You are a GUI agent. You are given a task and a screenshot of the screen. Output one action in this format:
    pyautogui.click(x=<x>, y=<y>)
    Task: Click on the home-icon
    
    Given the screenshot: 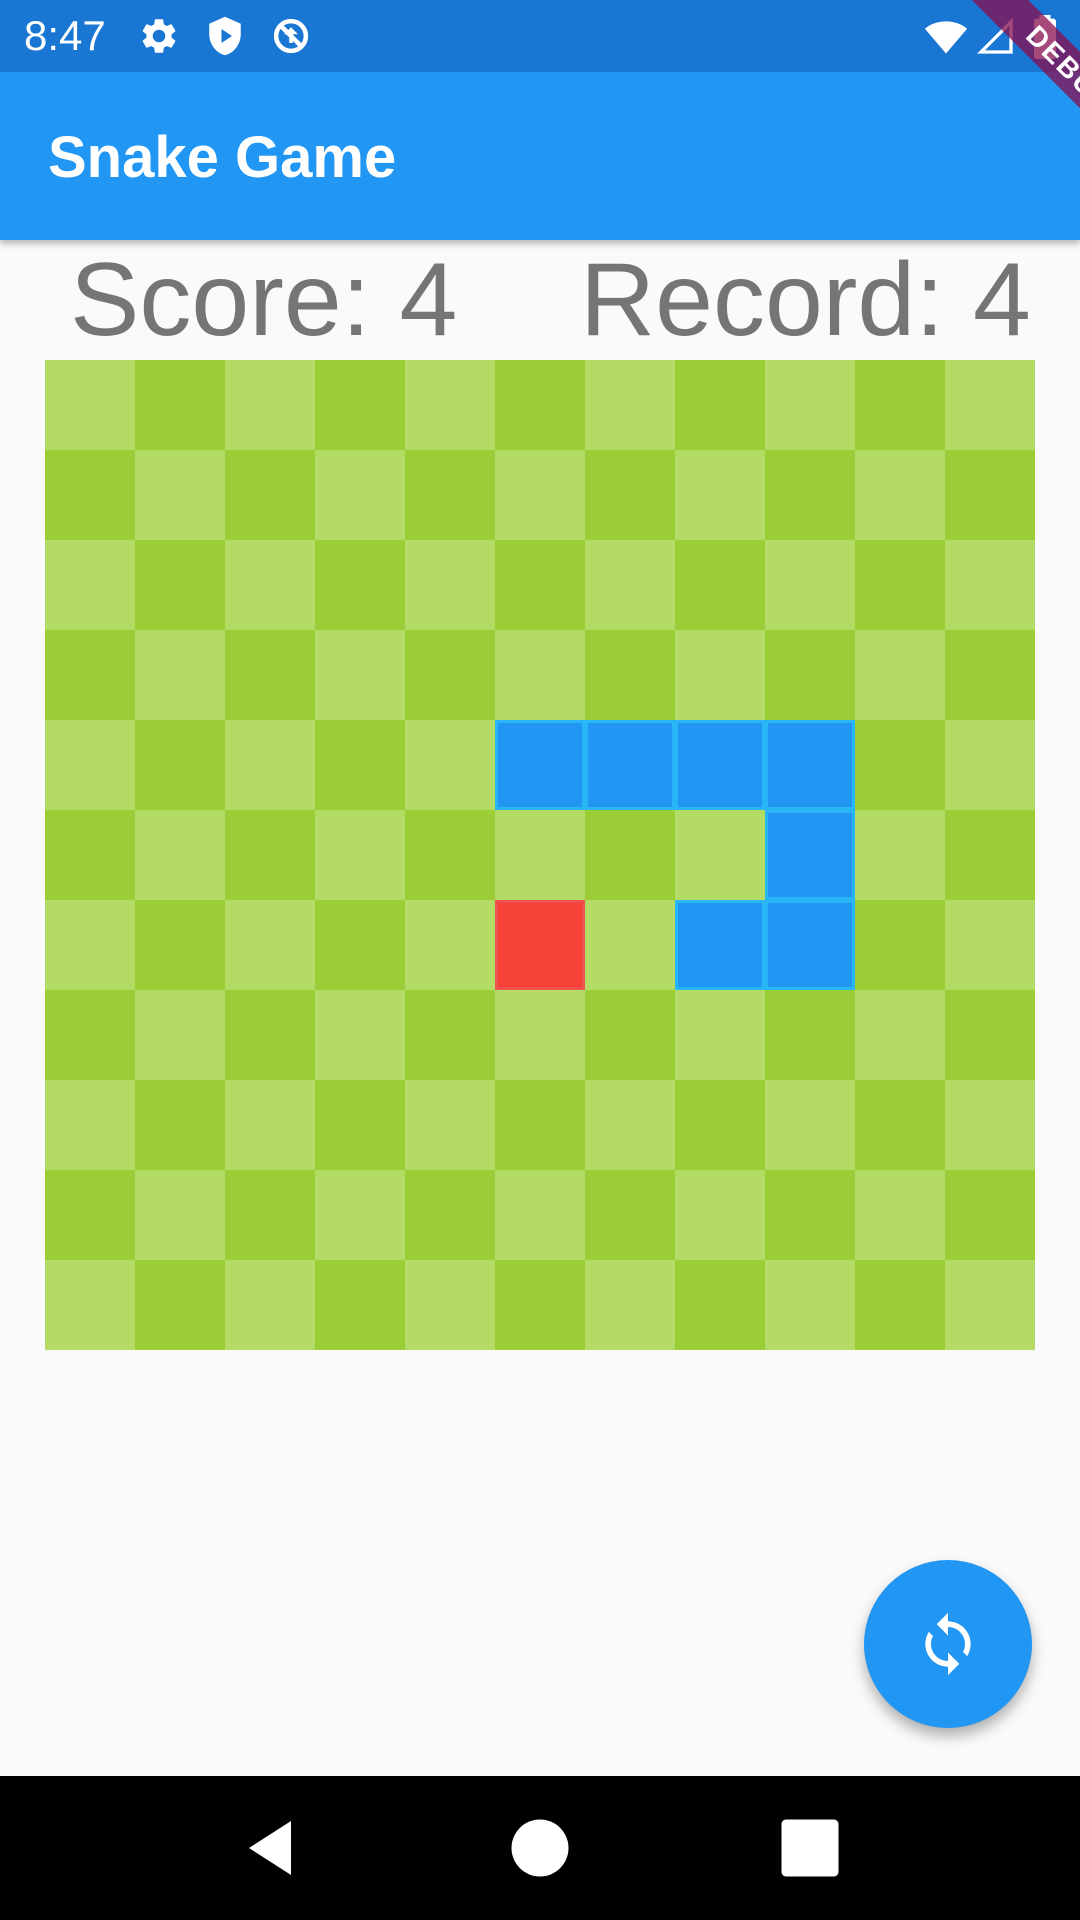 What is the action you would take?
    pyautogui.click(x=540, y=1848)
    